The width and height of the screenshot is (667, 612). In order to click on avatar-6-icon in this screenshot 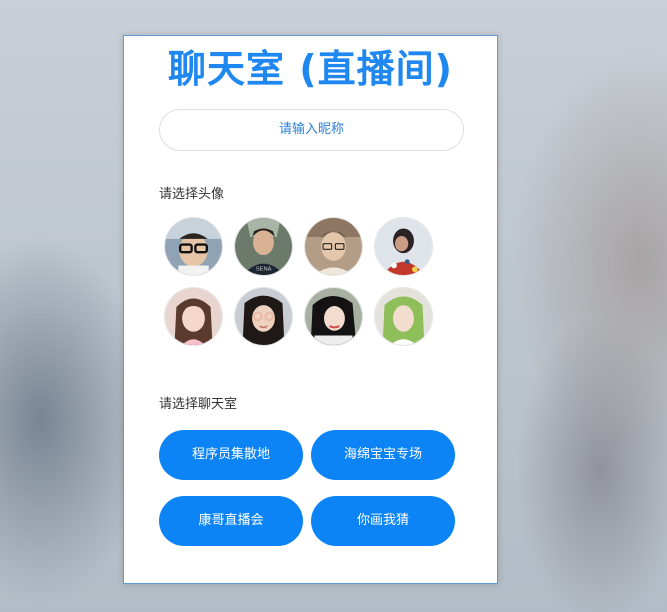, I will do `click(263, 316)`.